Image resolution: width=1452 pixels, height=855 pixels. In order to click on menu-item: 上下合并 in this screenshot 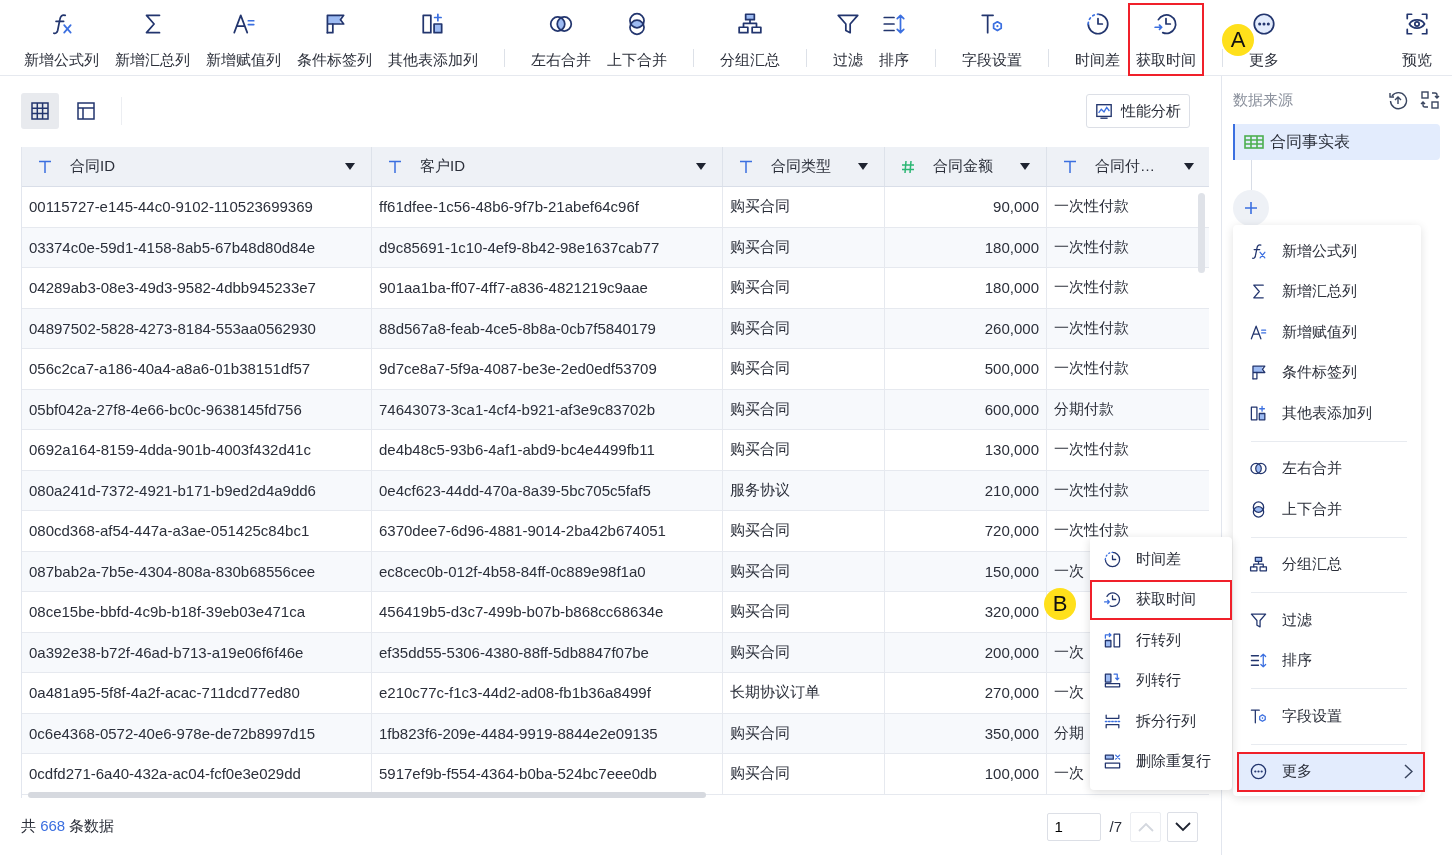, I will do `click(1329, 509)`.